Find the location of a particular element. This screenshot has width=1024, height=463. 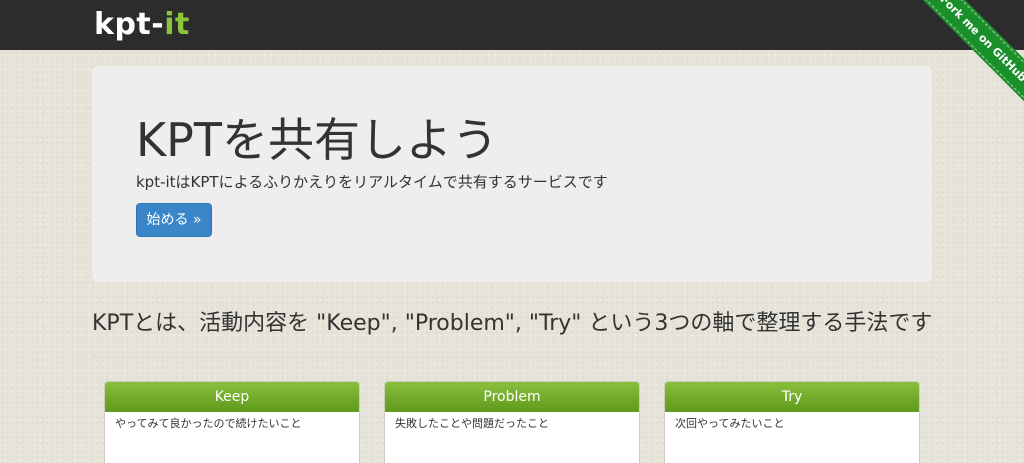

try-card-description: 次回やってみたいこと is located at coordinates (730, 423).